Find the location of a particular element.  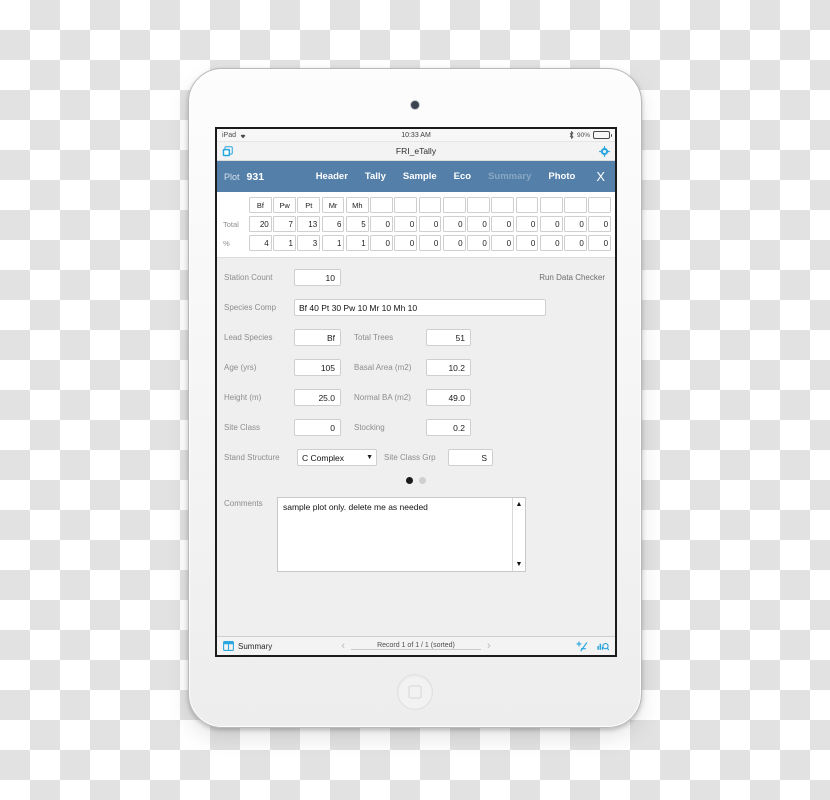

station-count-input: 10 is located at coordinates (317, 277).